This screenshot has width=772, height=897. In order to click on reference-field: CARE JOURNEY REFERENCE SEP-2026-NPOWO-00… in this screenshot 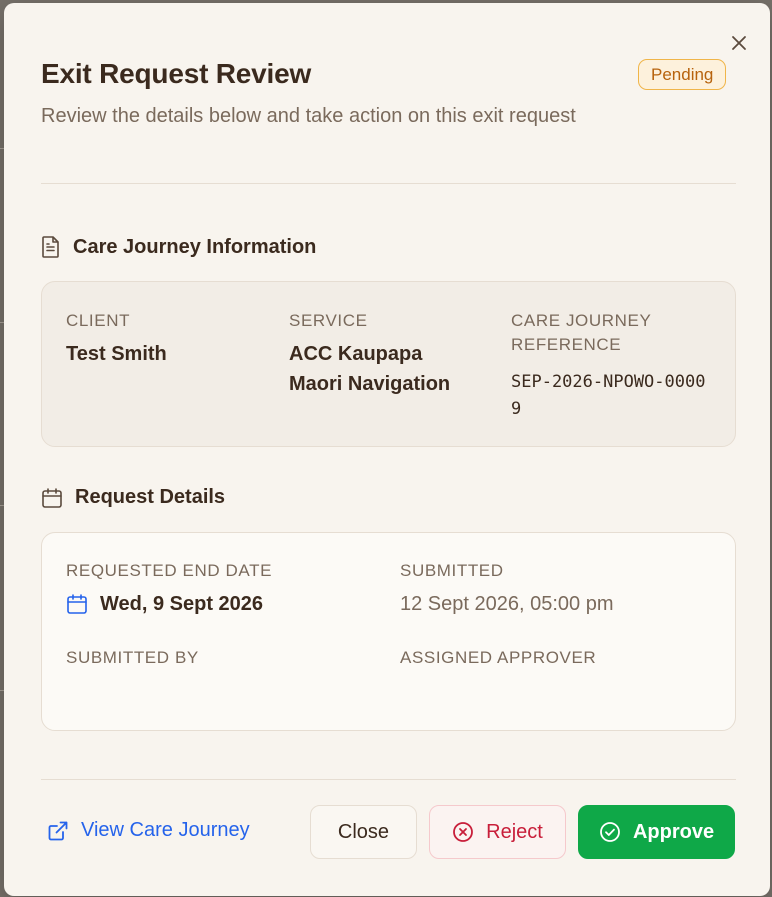, I will do `click(611, 366)`.